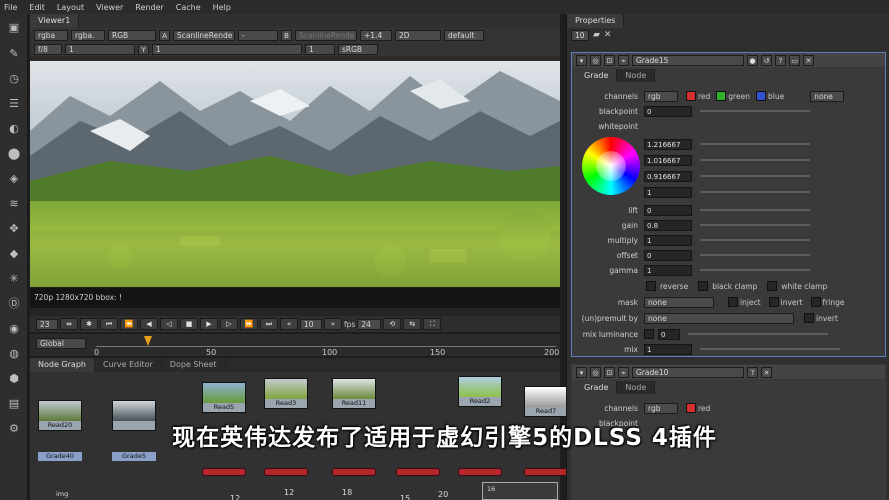 Image resolution: width=889 pixels, height=500 pixels. What do you see at coordinates (88, 35) in the screenshot?
I see `channel-dropdown: rgba.` at bounding box center [88, 35].